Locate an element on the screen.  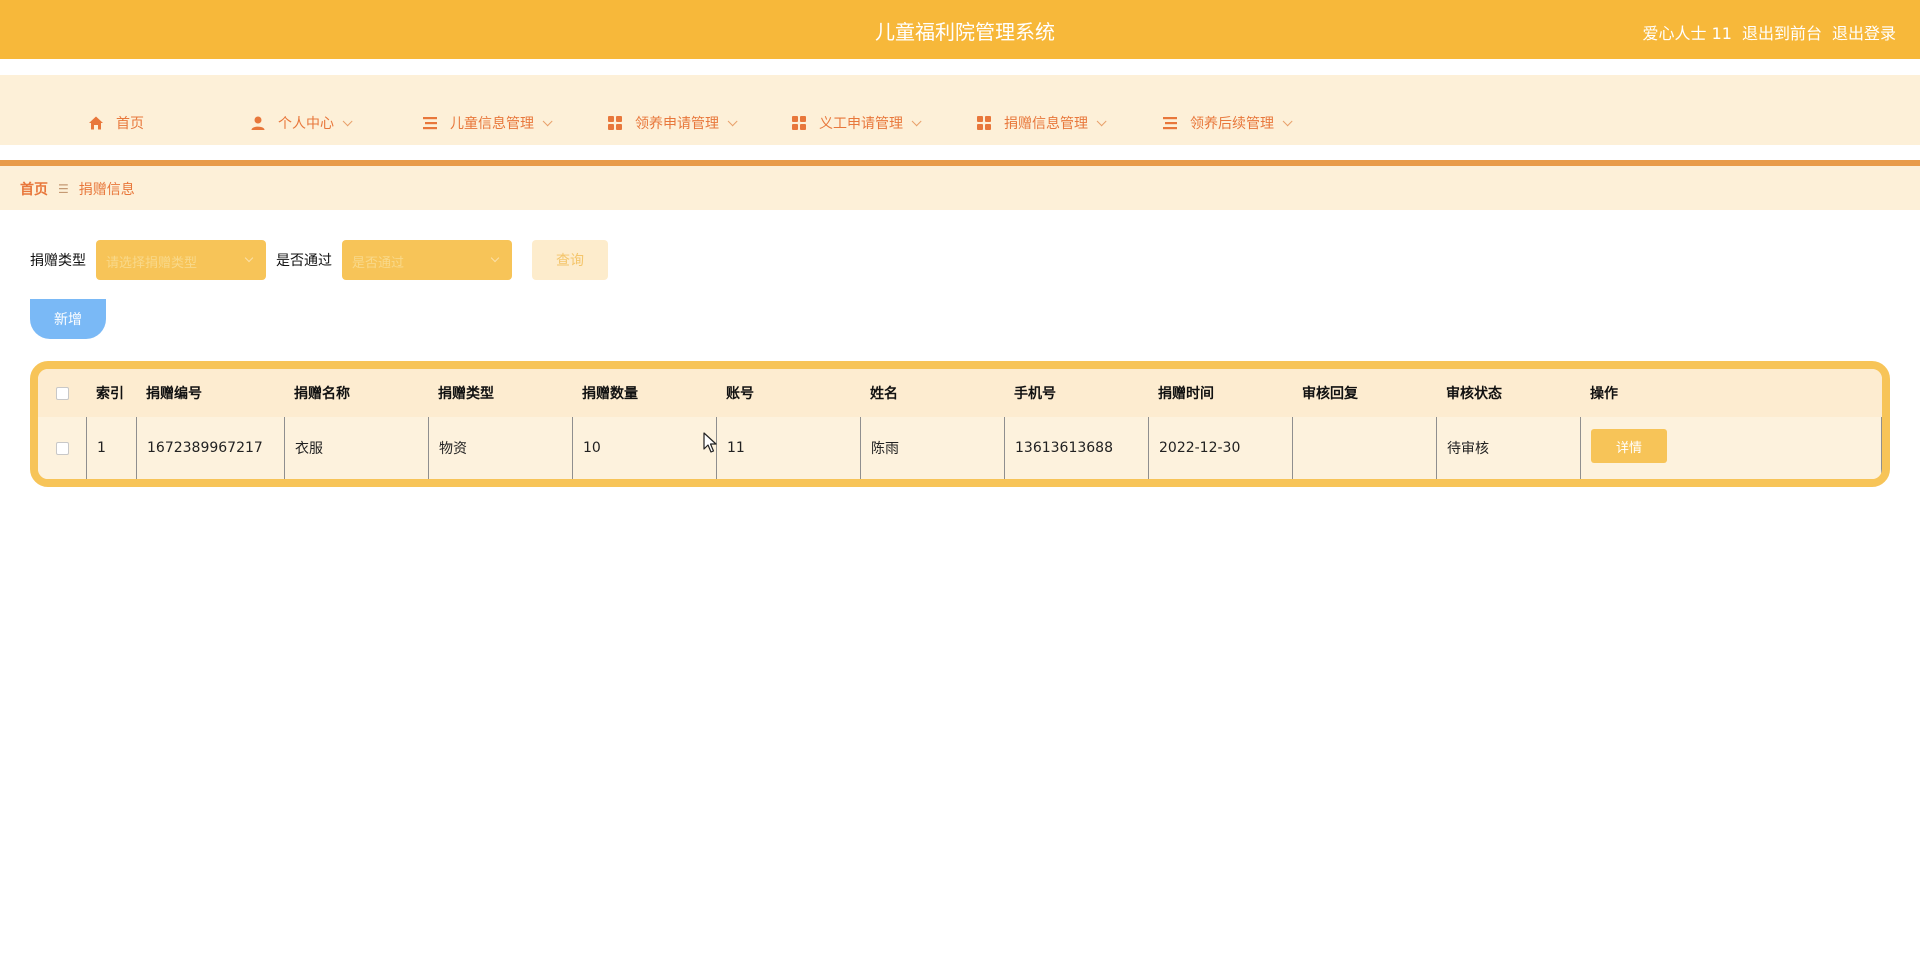
nav-item-label: 义工申请管理 is located at coordinates (861, 124).